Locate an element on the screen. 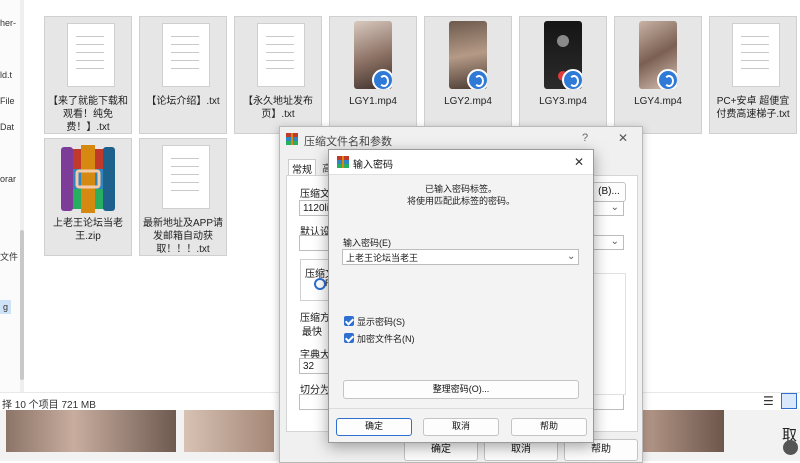  nav-fragment: File is located at coordinates (7, 101).